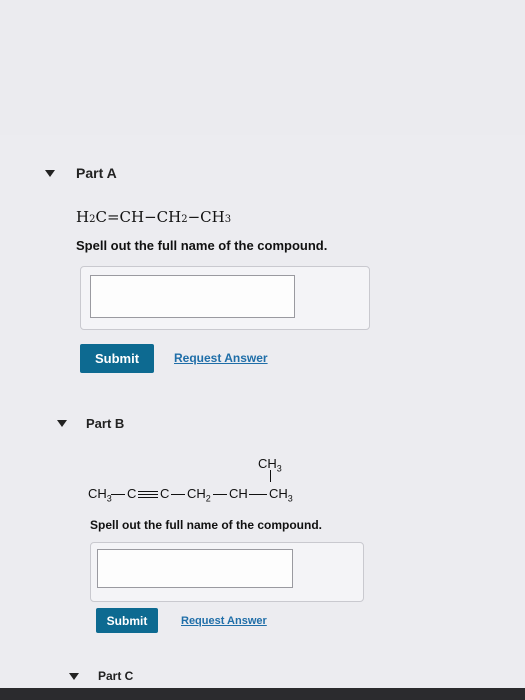 The width and height of the screenshot is (525, 700). Describe the element at coordinates (270, 476) in the screenshot. I see `single-bond-vertical` at that location.